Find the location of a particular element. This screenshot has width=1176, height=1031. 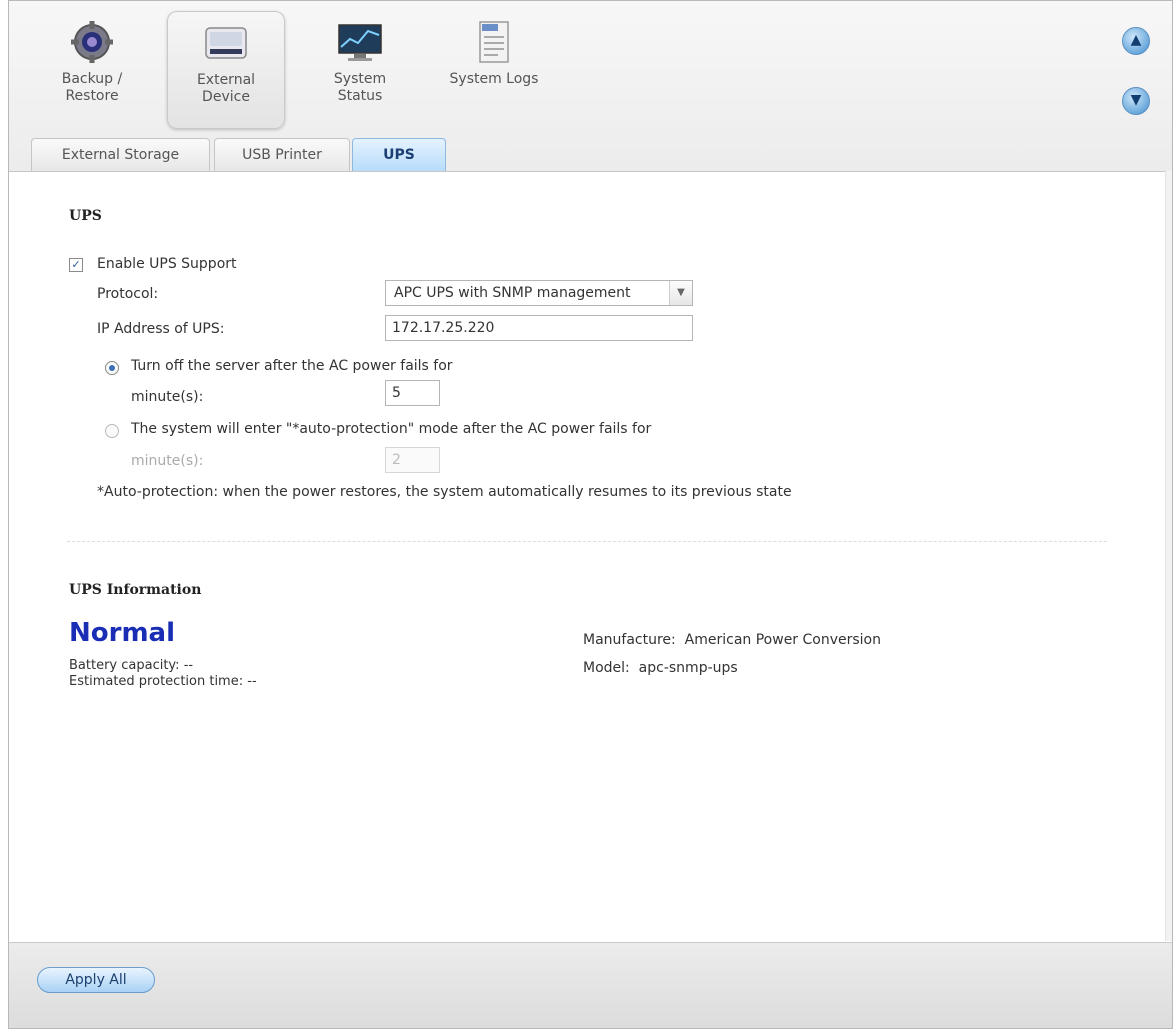

battery-capacity: Battery capacity: -- is located at coordinates (131, 665).